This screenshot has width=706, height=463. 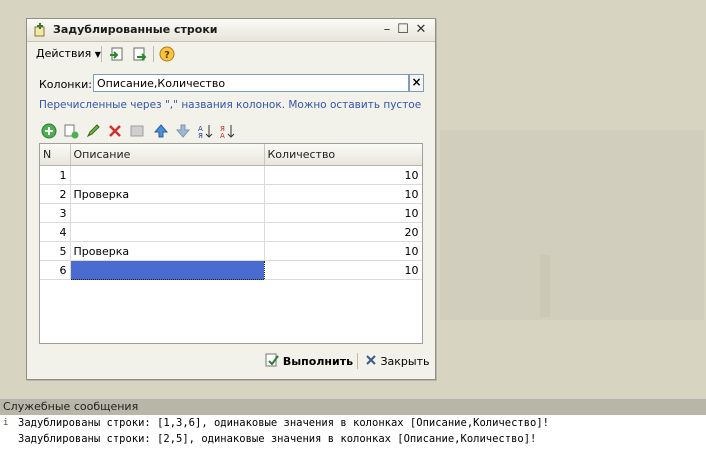 I want to click on table-row: 5 Проверка 10, so click(x=231, y=251).